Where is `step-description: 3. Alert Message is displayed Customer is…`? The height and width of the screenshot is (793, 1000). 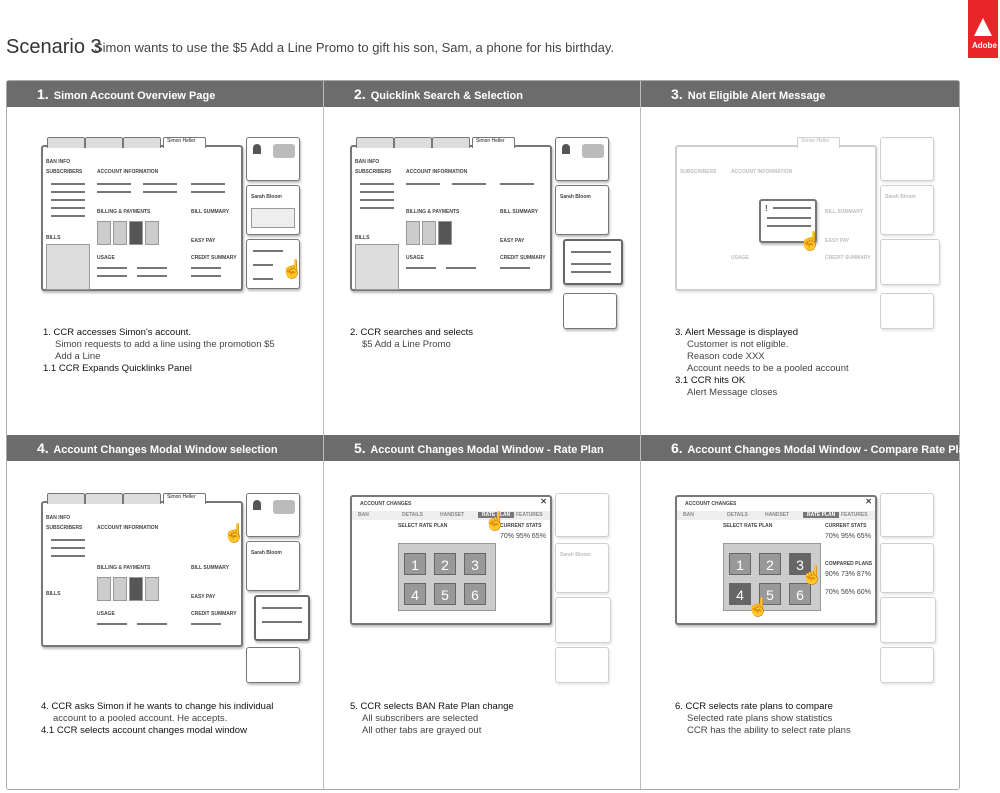 step-description: 3. Alert Message is displayed Customer is… is located at coordinates (762, 362).